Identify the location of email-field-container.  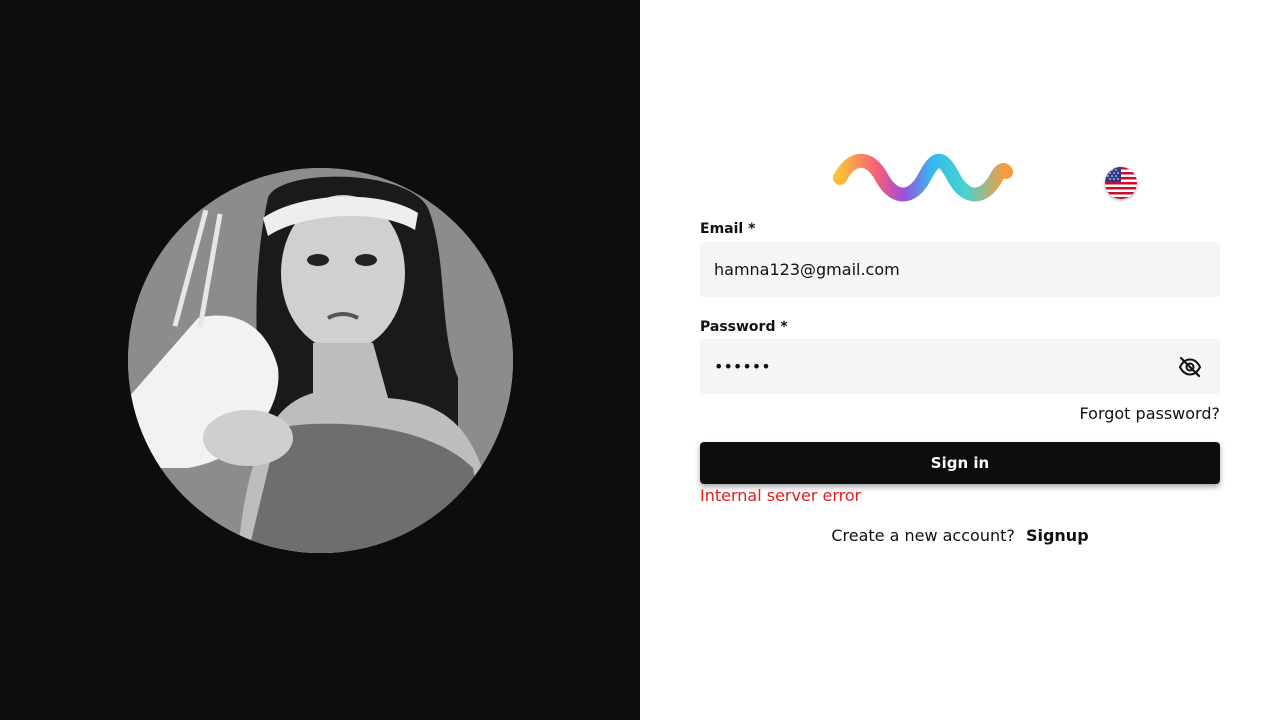
(960, 269).